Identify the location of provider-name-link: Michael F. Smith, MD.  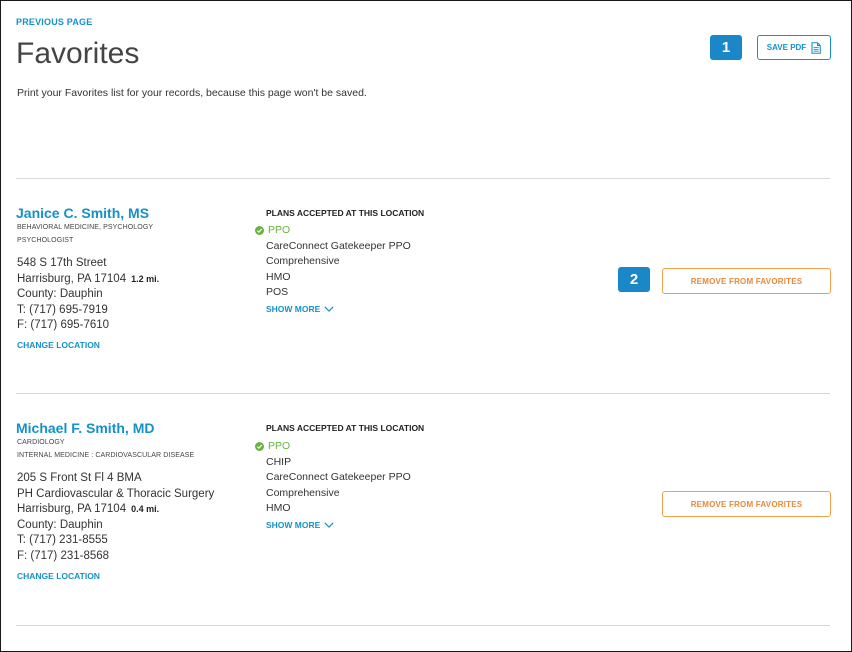
(85, 428).